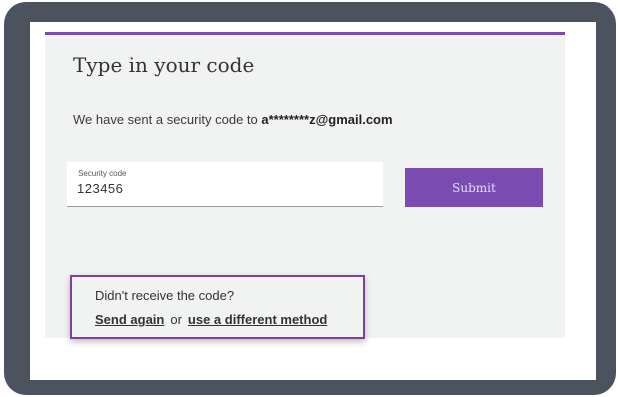 The image size is (620, 397). Describe the element at coordinates (176, 319) in the screenshot. I see `or-separator: or` at that location.